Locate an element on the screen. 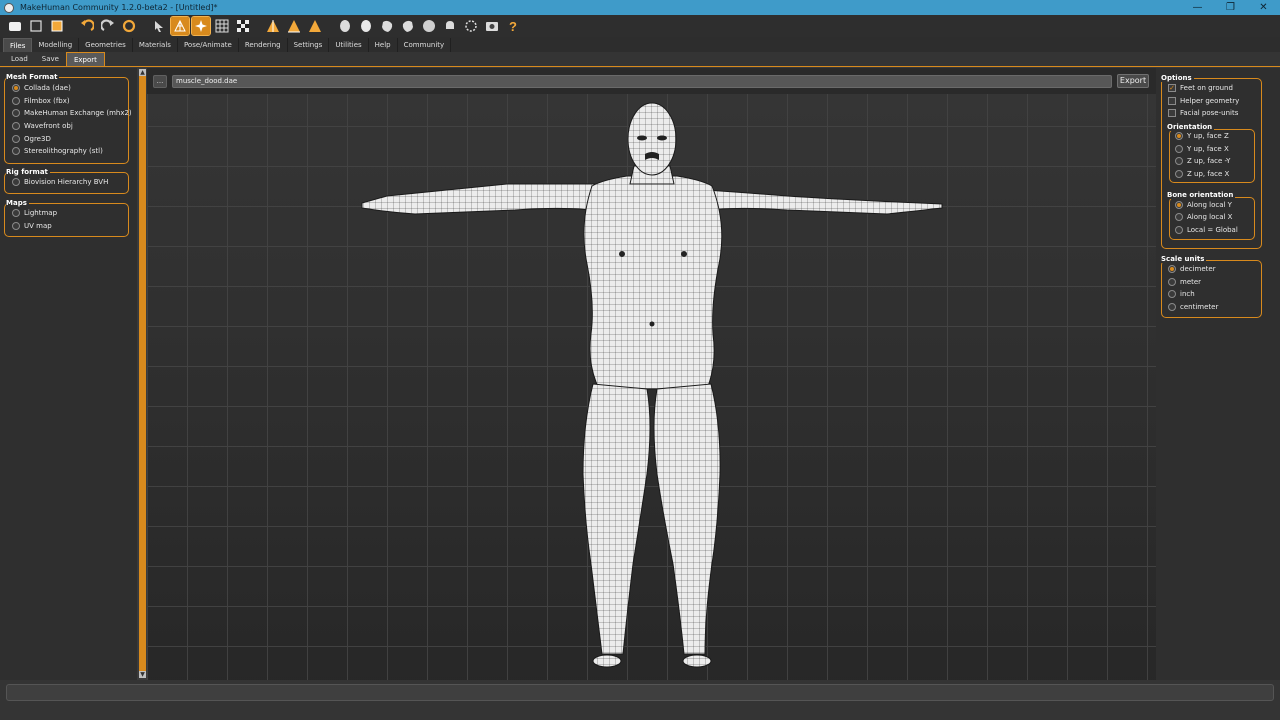 The width and height of the screenshot is (1280, 720). tab-files: Files is located at coordinates (18, 45).